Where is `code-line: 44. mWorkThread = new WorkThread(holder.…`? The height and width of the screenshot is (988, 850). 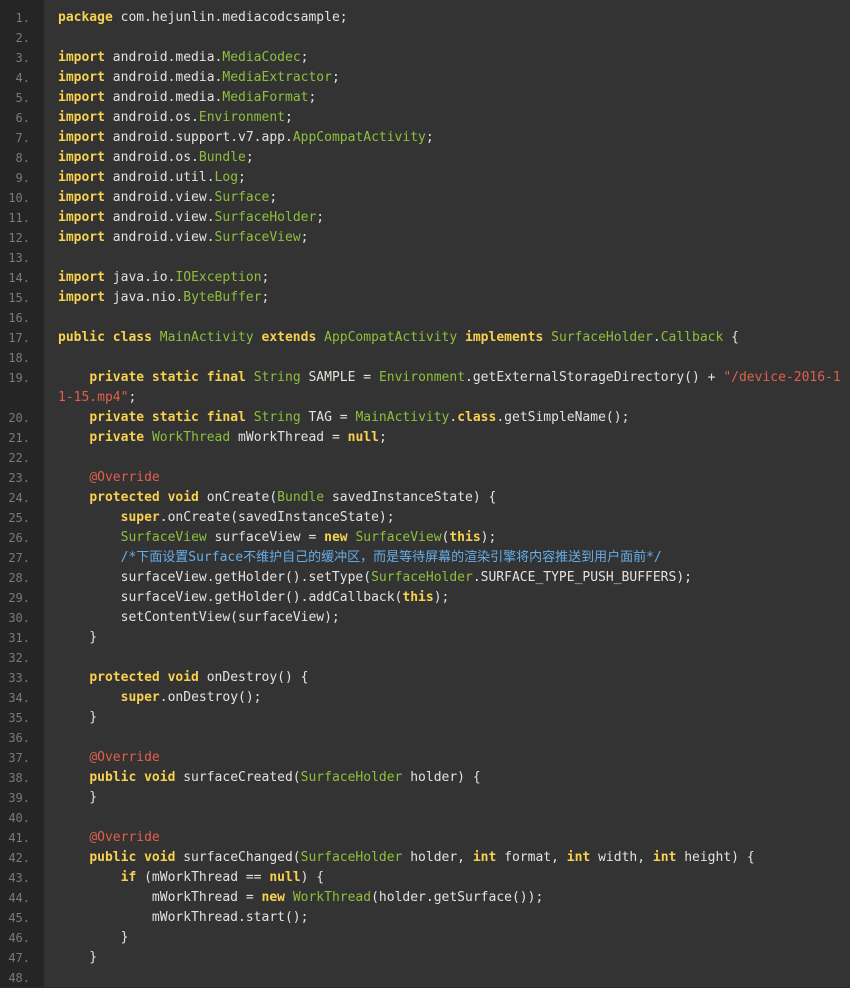 code-line: 44. mWorkThread = new WorkThread(holder.… is located at coordinates (429, 898).